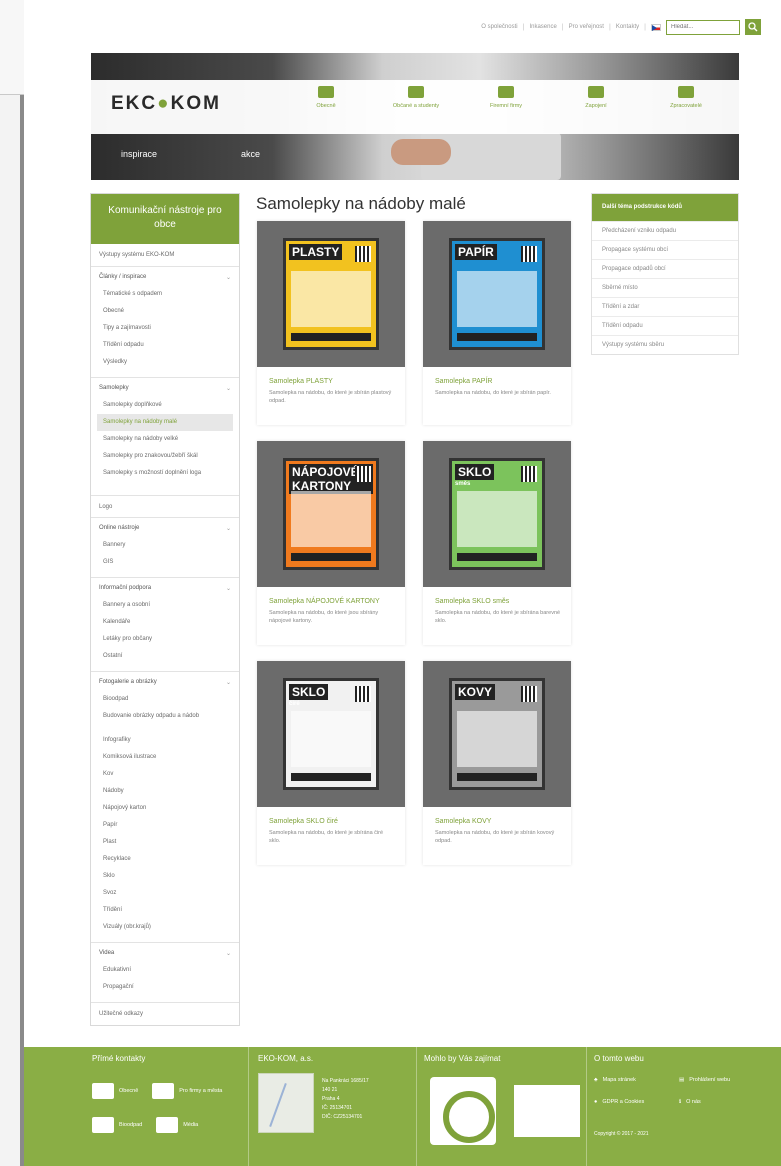  What do you see at coordinates (665, 230) in the screenshot?
I see `related-topic-item: Předcházení vzniku odpadu` at bounding box center [665, 230].